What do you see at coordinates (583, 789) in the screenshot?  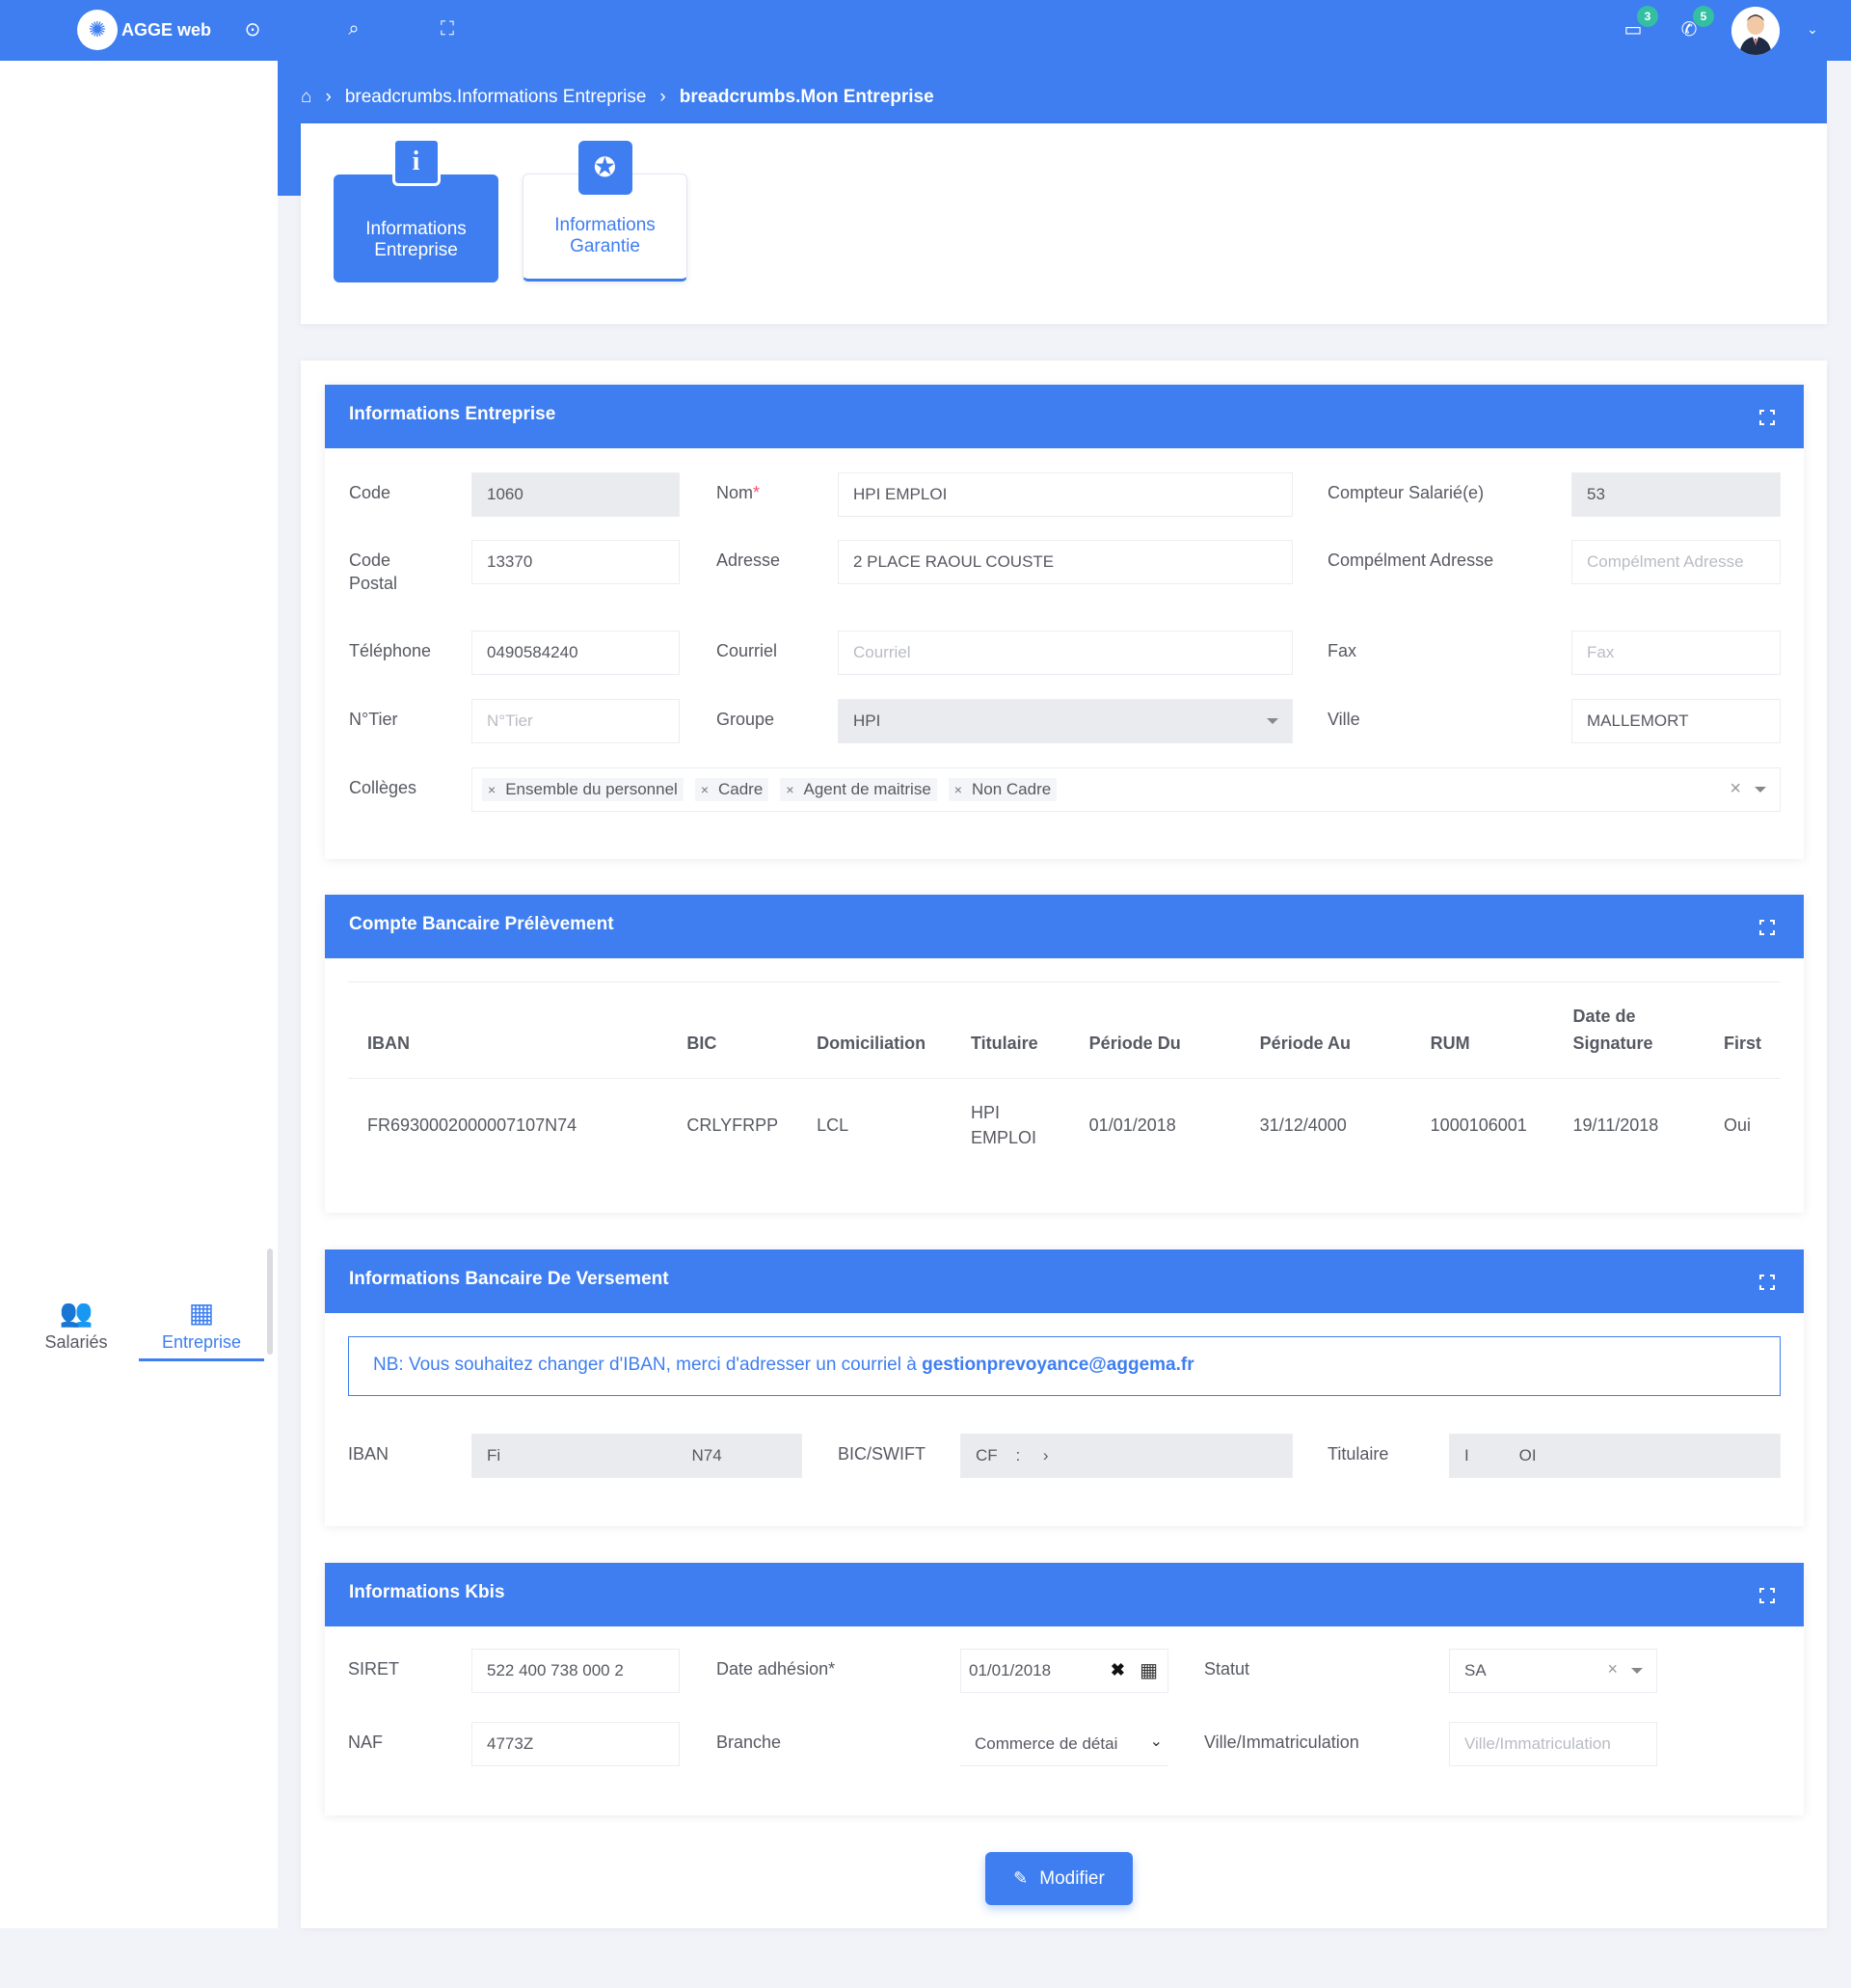 I see `college-tag: × Ensemble du personnel` at bounding box center [583, 789].